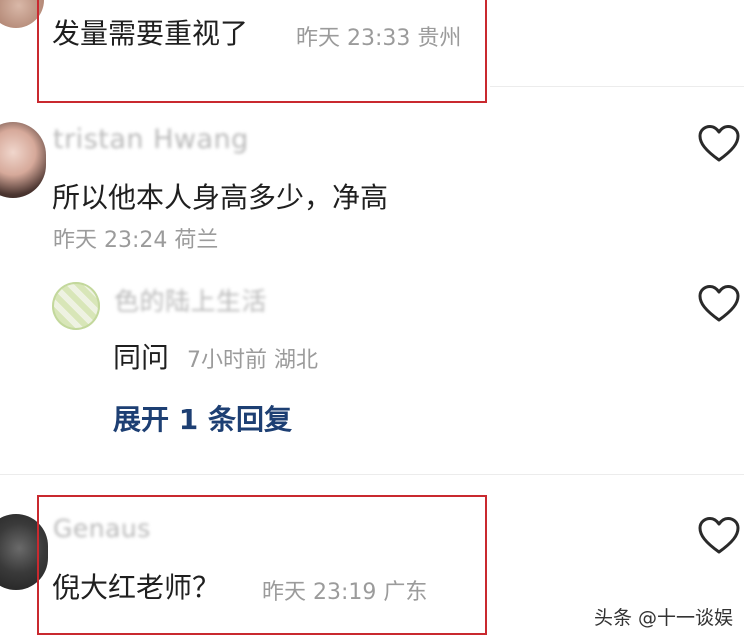 The image size is (744, 640). I want to click on username: tristan Hwang, so click(151, 139).